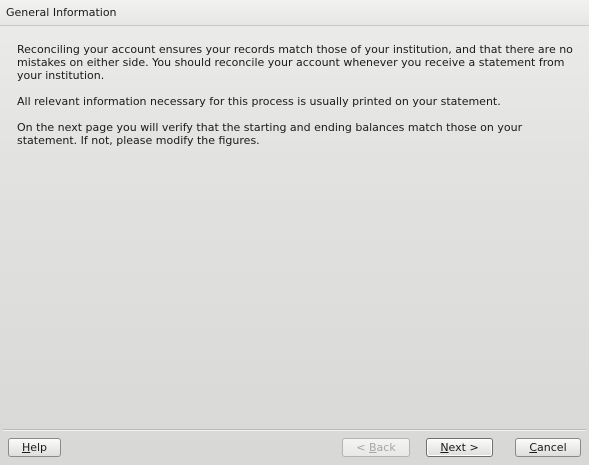  I want to click on header-divider, so click(294, 25).